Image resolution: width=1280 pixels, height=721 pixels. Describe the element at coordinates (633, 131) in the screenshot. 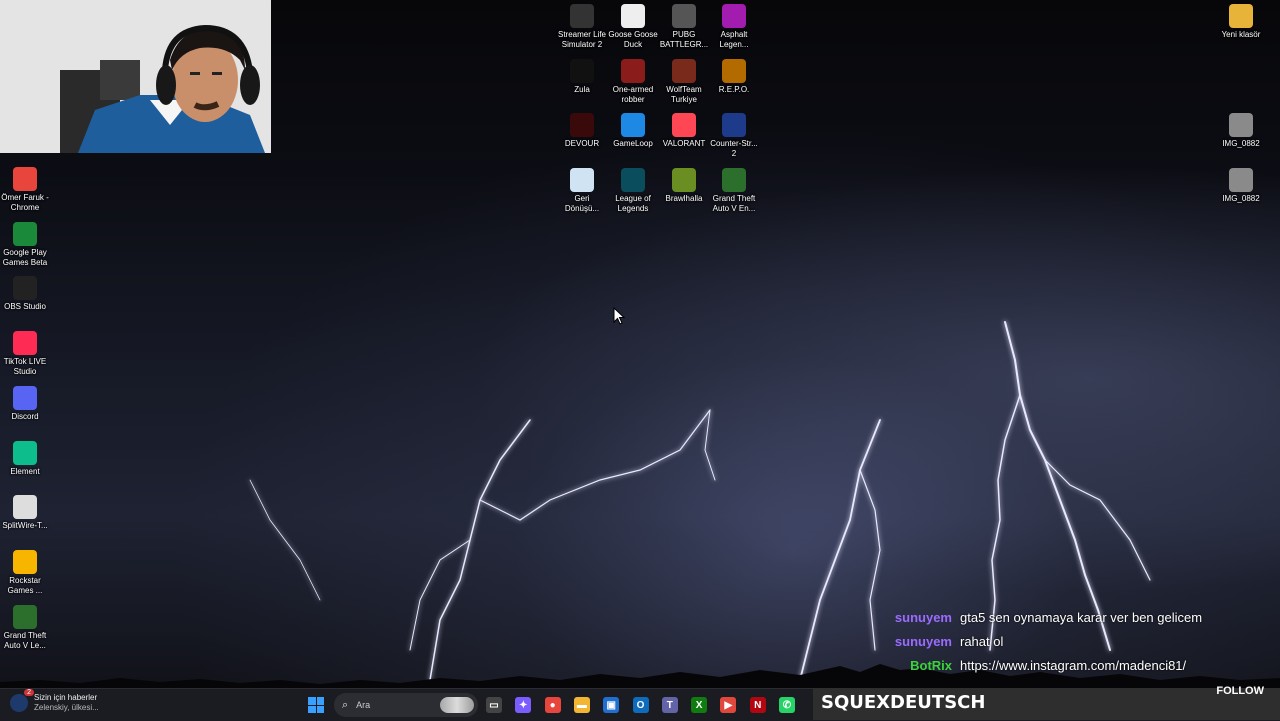

I see `desktop-shortcut: GameLoop` at that location.